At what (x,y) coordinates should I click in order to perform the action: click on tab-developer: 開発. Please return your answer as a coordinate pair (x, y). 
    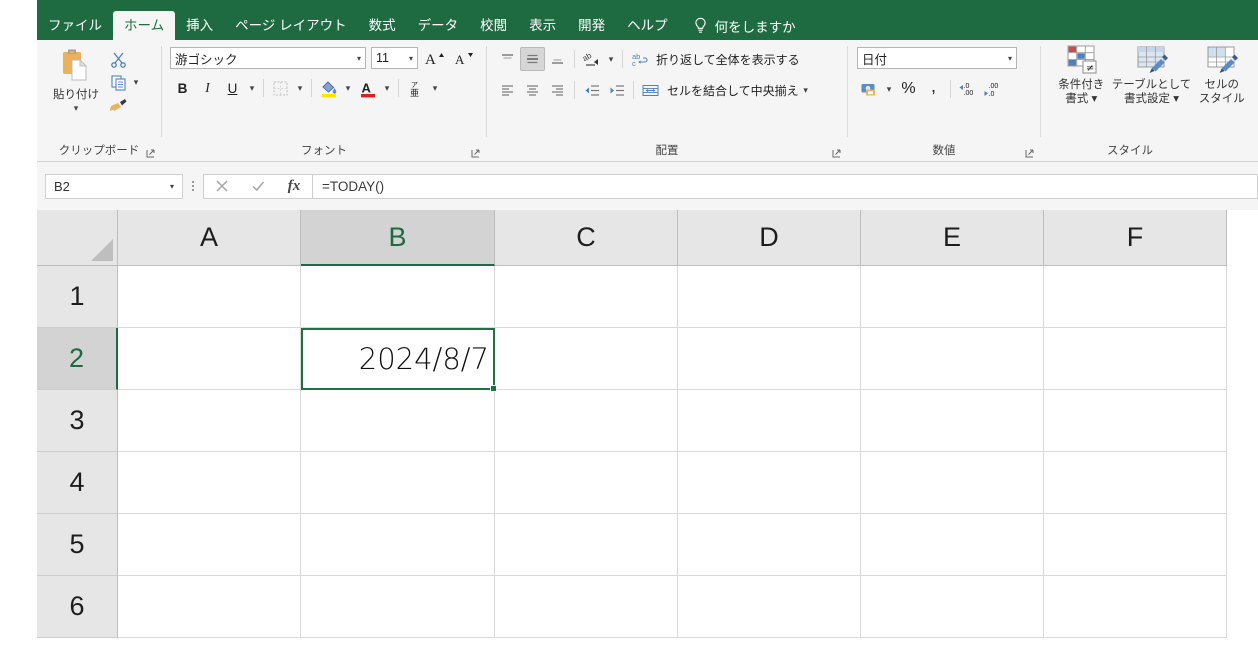
    Looking at the image, I should click on (591, 25).